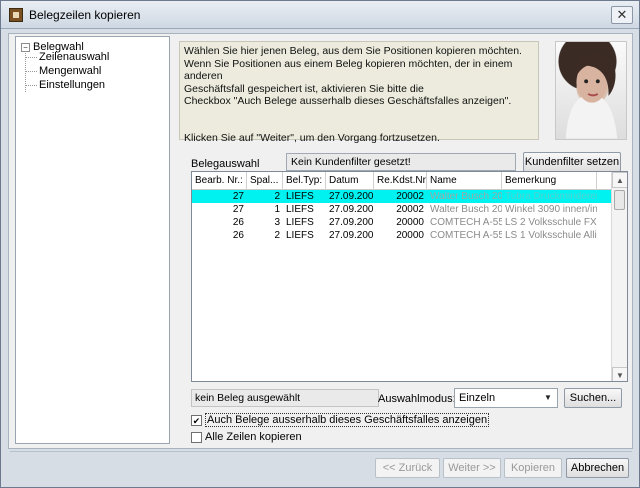 This screenshot has height=488, width=640. Describe the element at coordinates (533, 468) in the screenshot. I see `copy-button: Kopieren` at that location.